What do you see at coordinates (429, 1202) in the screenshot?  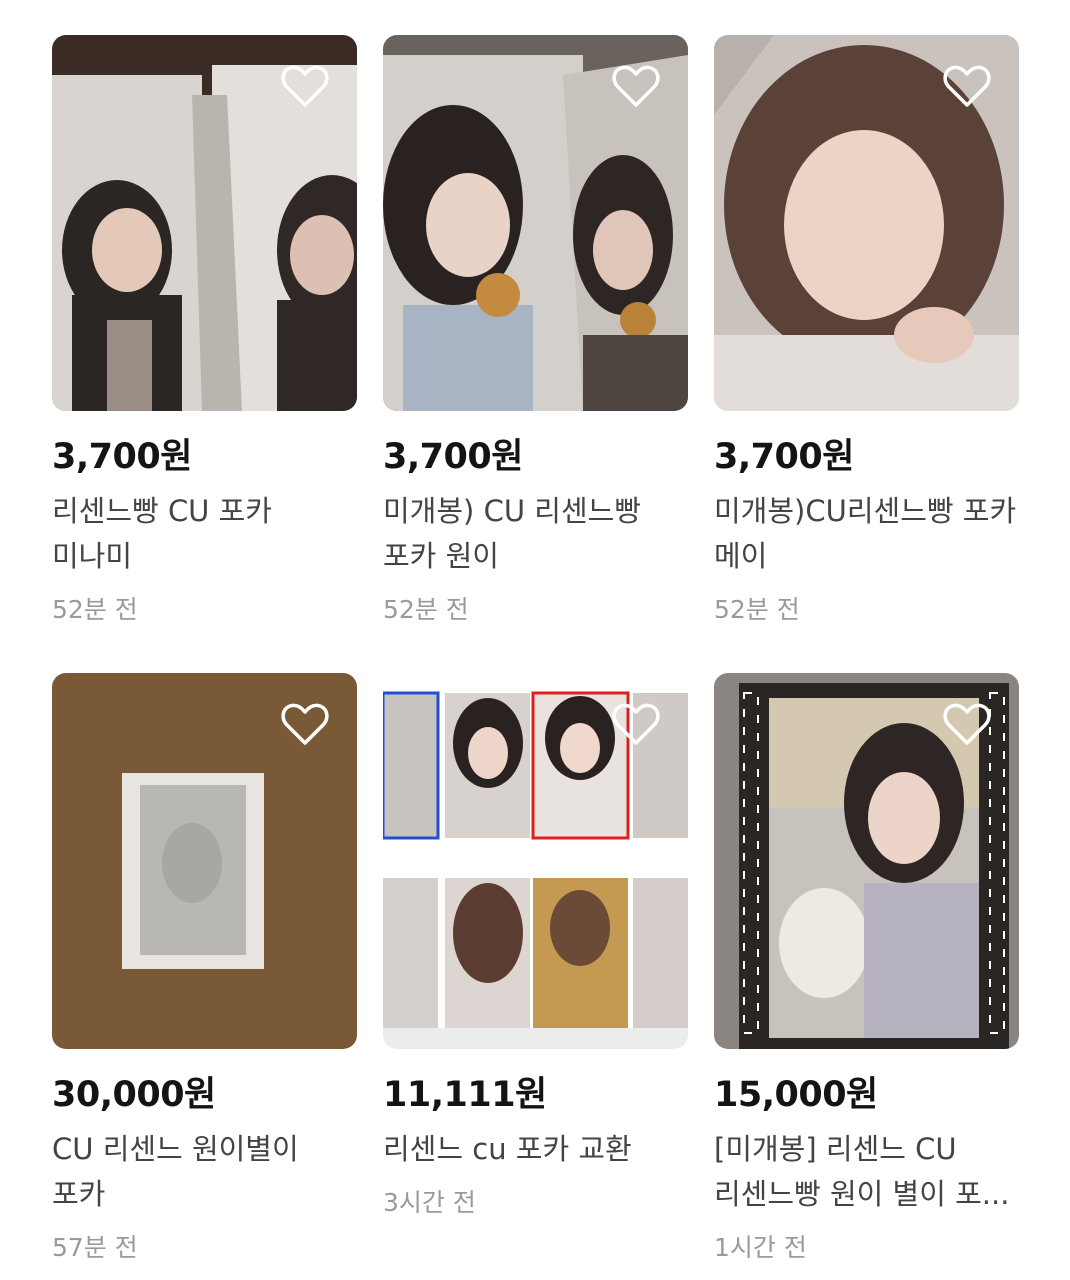 I see `listing-time: 3시간 전` at bounding box center [429, 1202].